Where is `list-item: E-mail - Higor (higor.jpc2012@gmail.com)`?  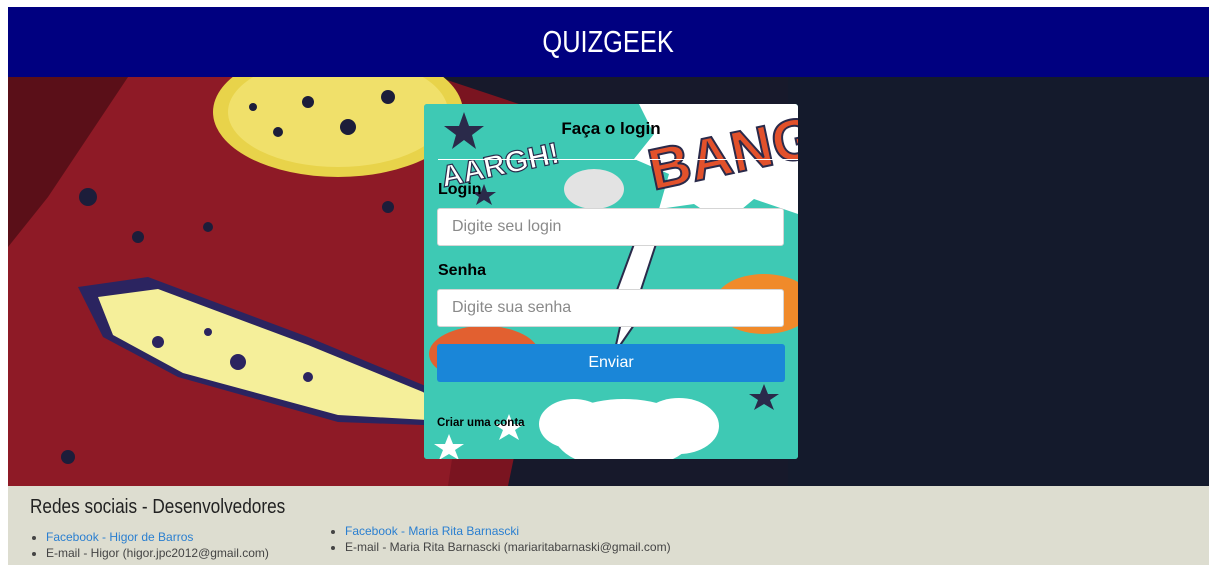 list-item: E-mail - Higor (higor.jpc2012@gmail.com) is located at coordinates (157, 553).